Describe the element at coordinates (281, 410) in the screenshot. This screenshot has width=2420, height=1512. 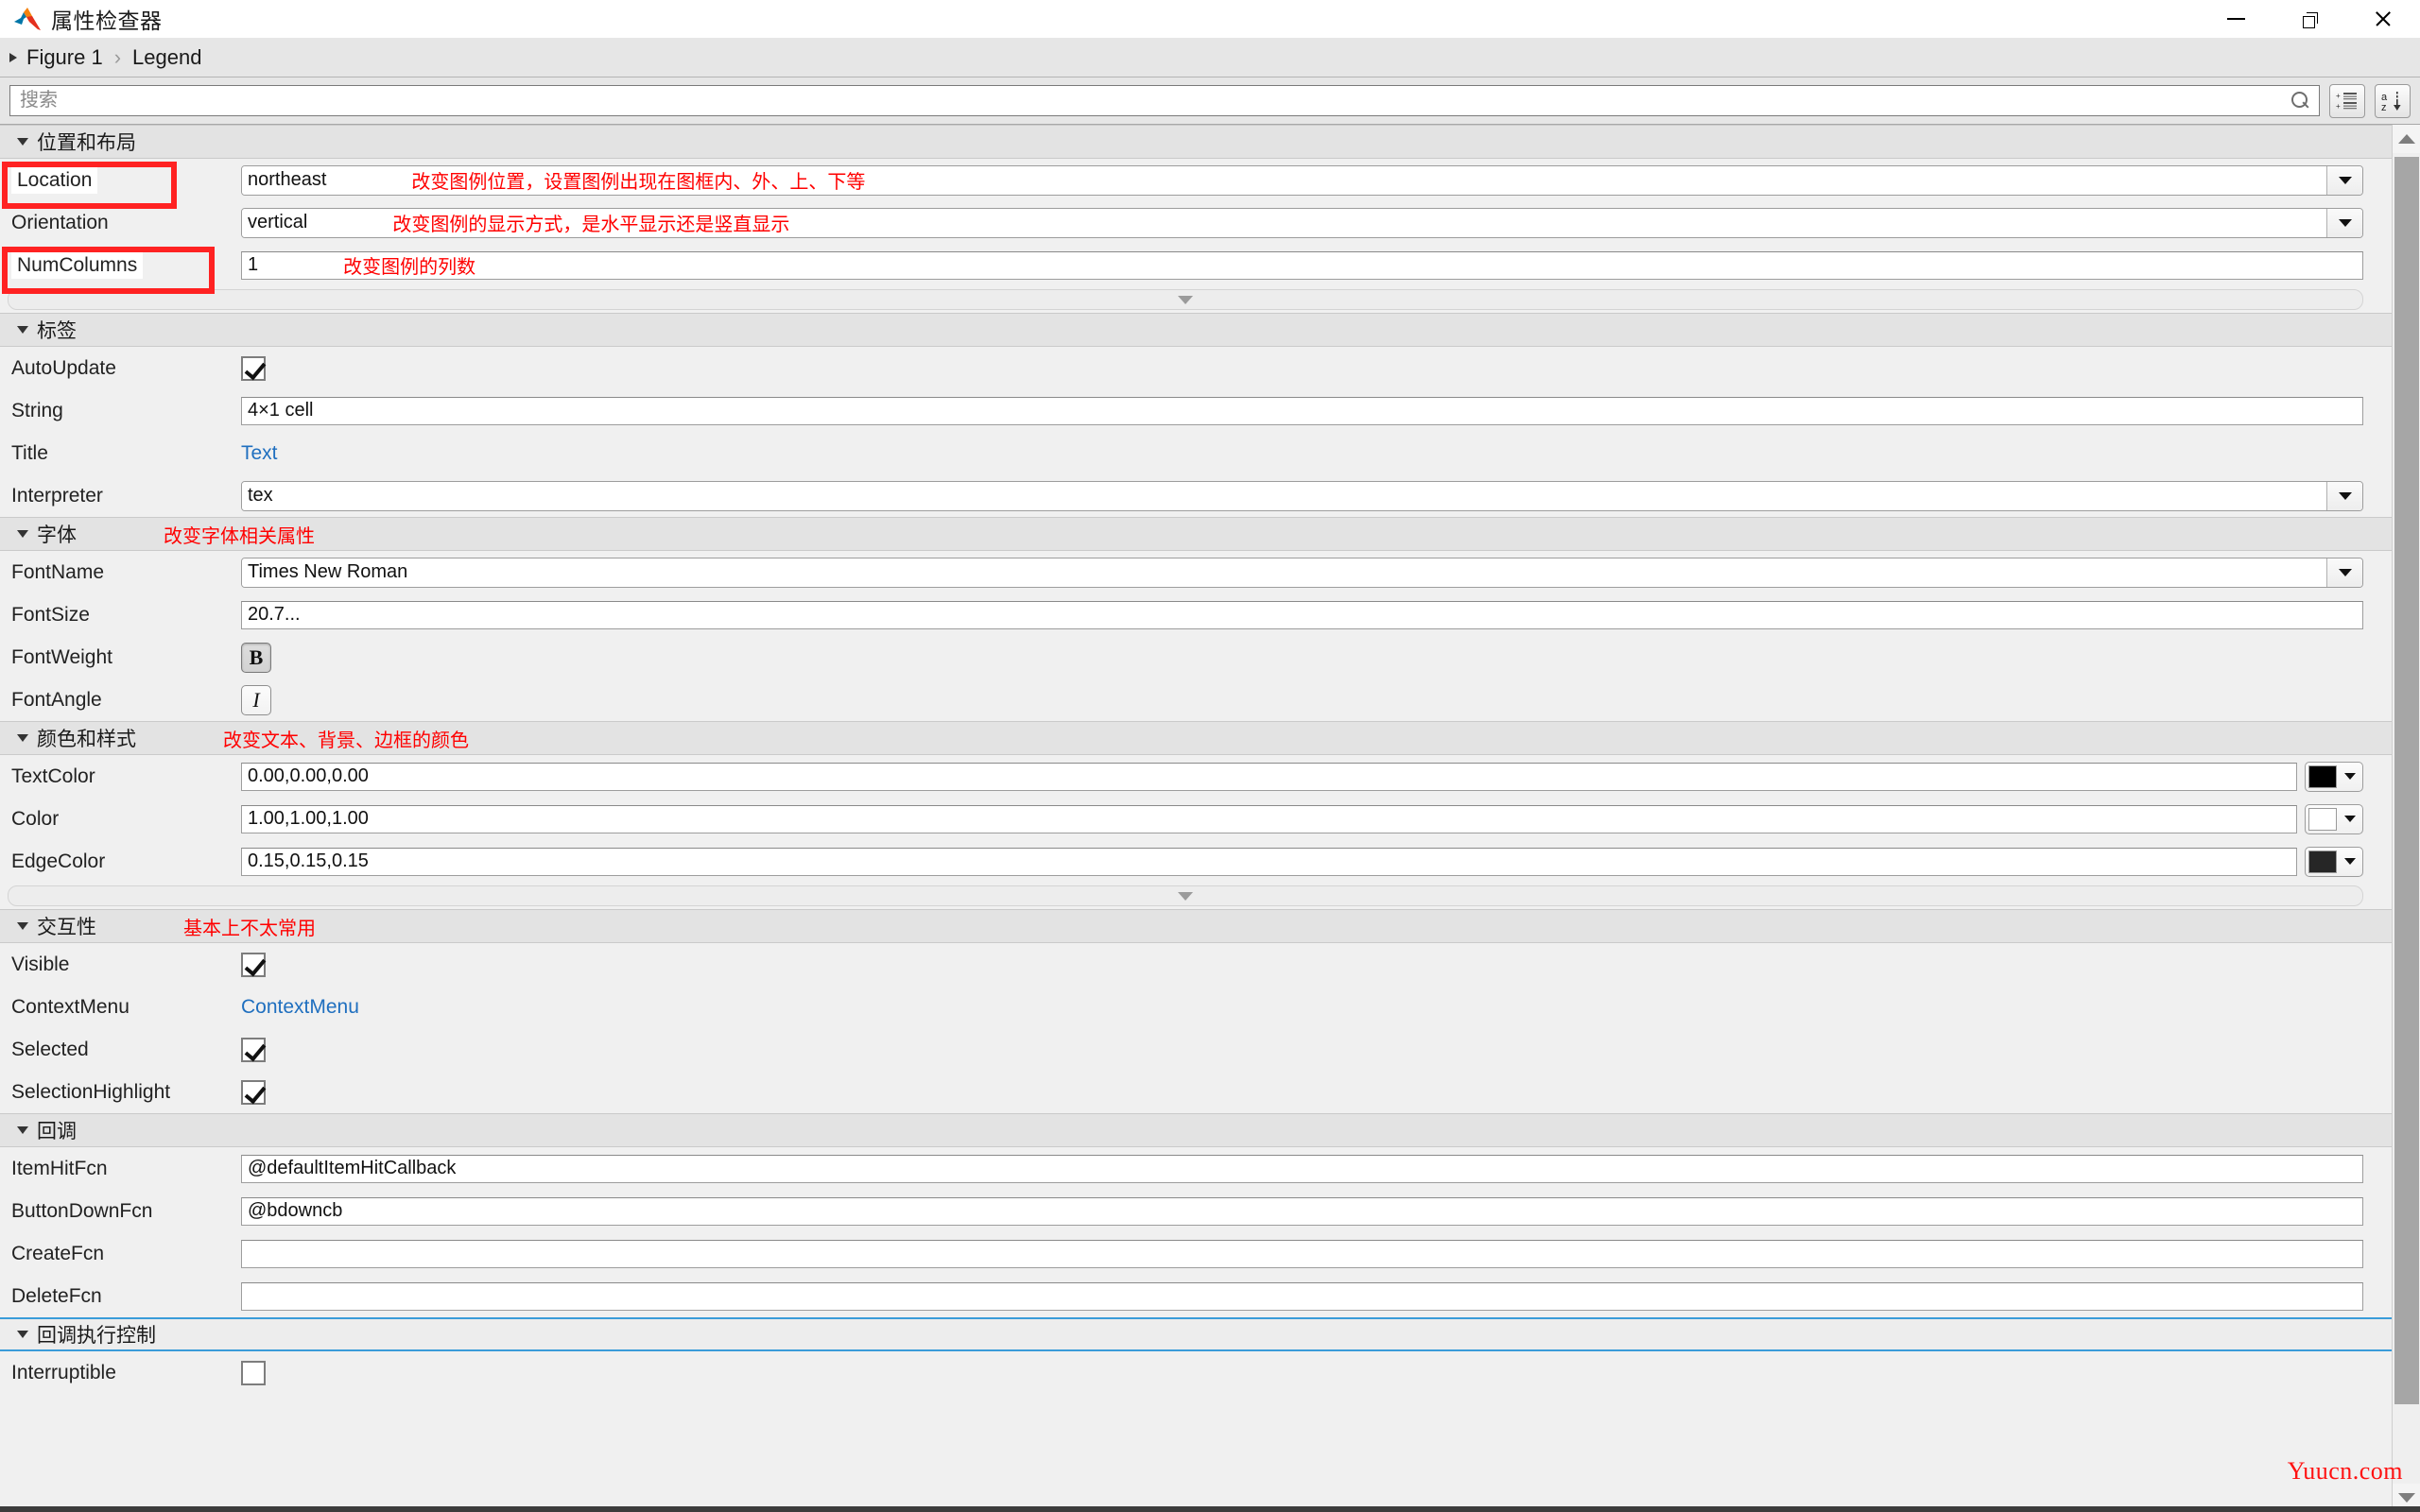
I see `input-value: 4×1 cell` at that location.